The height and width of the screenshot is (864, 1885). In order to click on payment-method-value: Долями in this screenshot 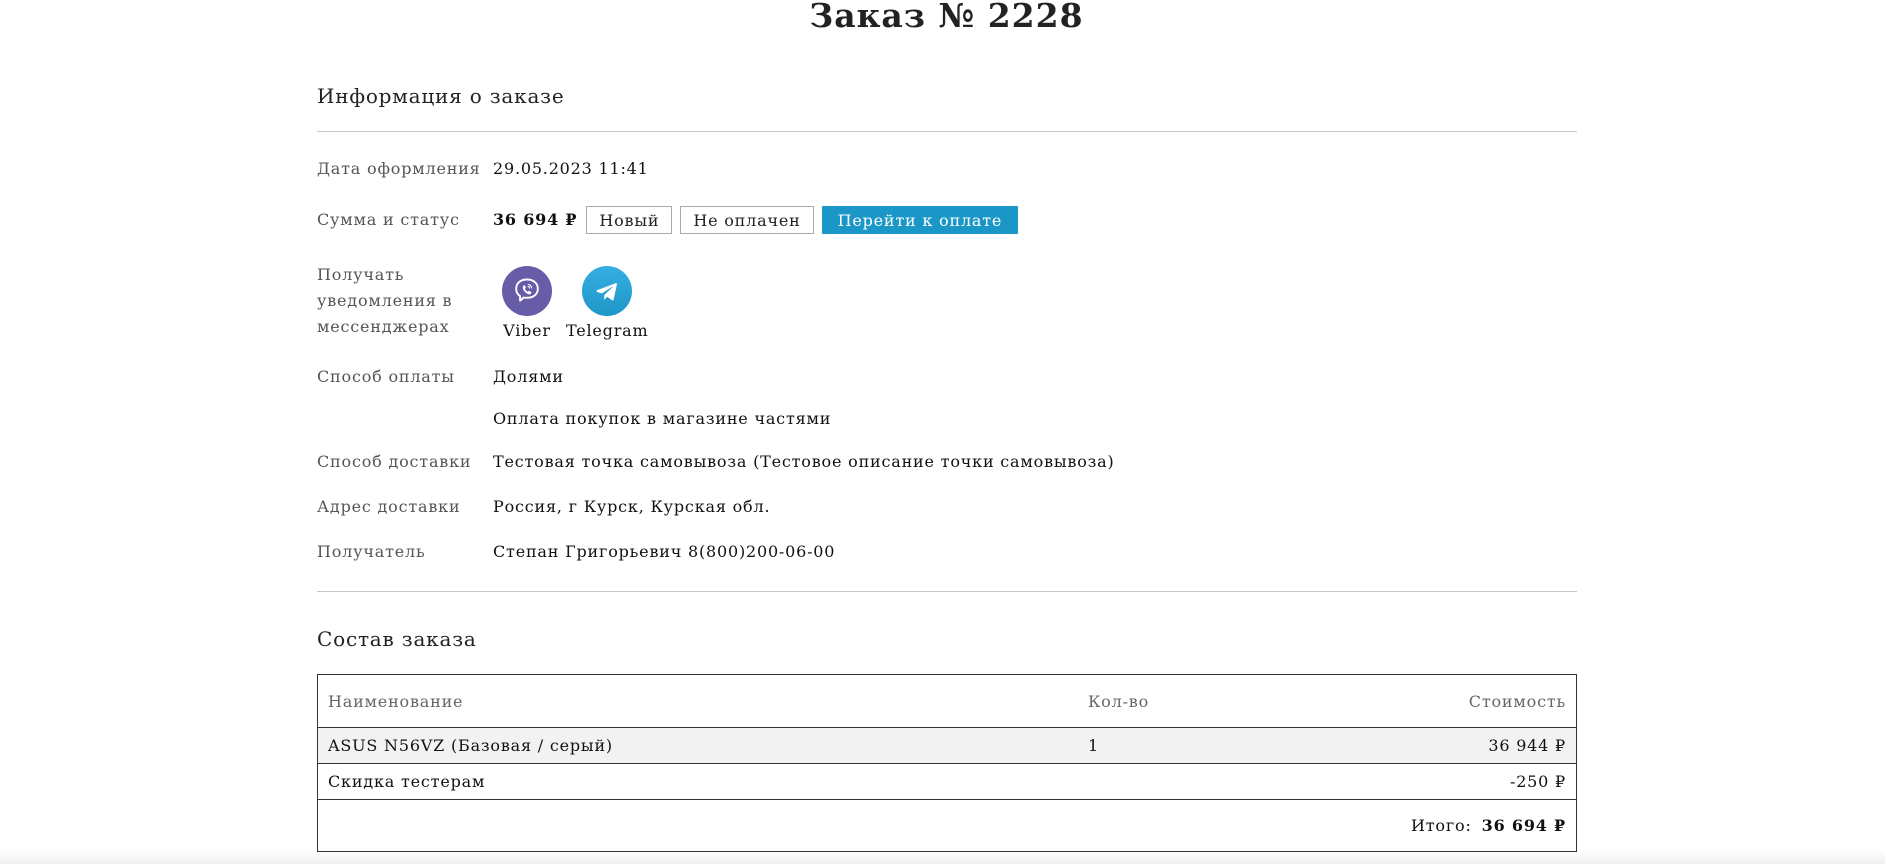, I will do `click(528, 376)`.